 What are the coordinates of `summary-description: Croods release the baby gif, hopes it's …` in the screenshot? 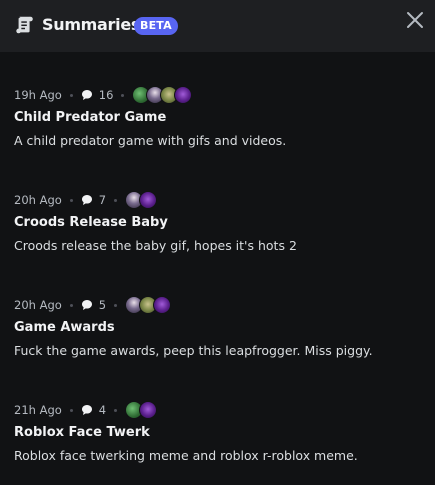 It's located at (155, 245).